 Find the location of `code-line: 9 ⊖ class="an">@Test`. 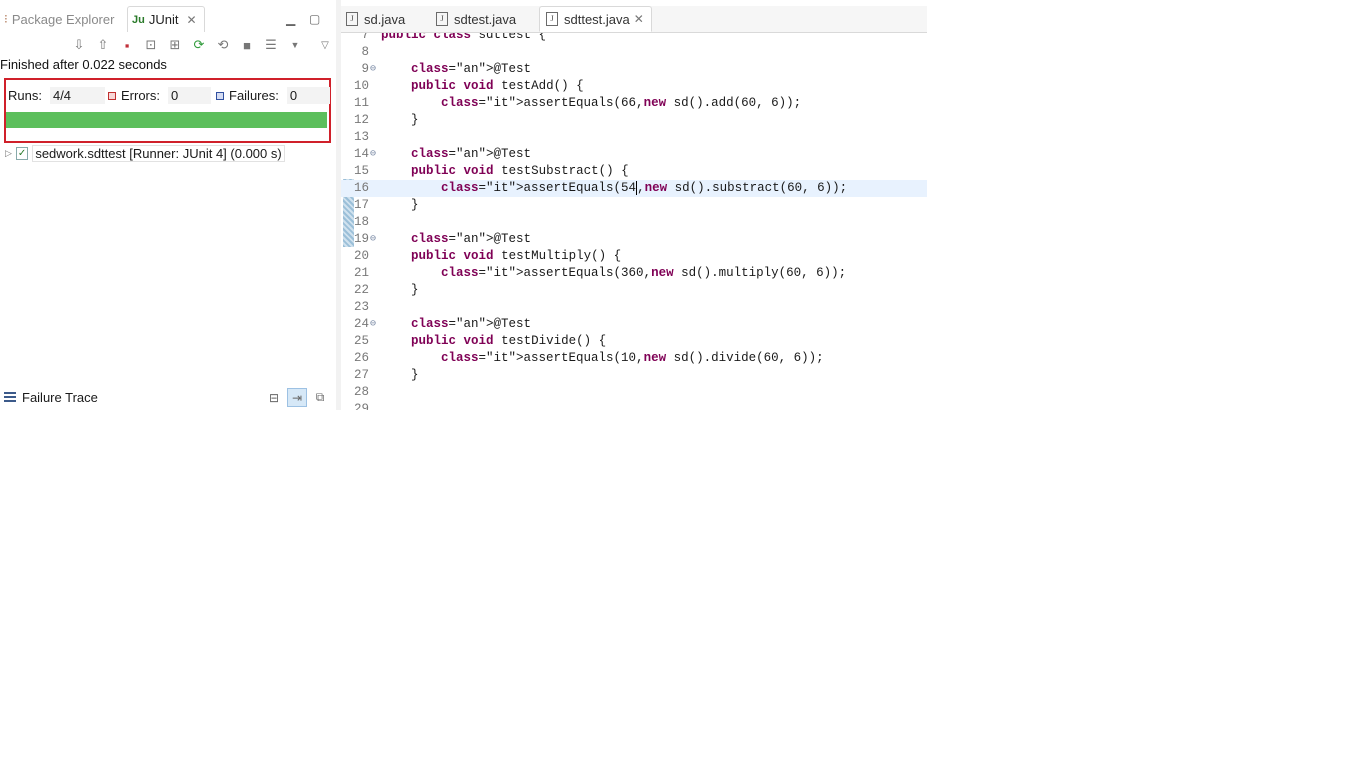

code-line: 9 ⊖ class="an">@Test is located at coordinates (634, 69).